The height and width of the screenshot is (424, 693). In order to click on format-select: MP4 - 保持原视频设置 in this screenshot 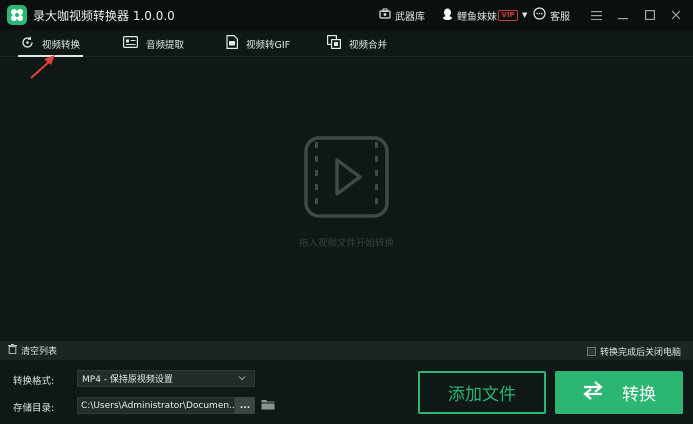, I will do `click(166, 378)`.